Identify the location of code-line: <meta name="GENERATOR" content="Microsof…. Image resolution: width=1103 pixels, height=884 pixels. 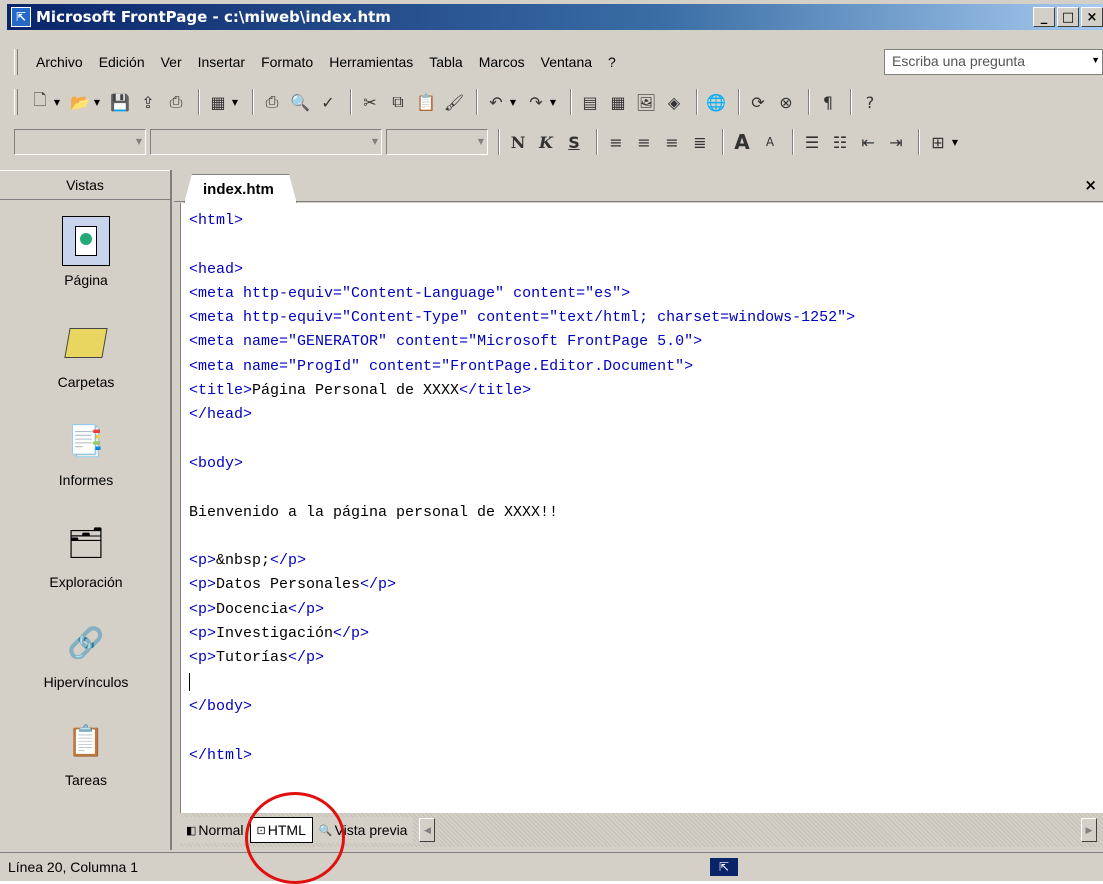
(646, 342).